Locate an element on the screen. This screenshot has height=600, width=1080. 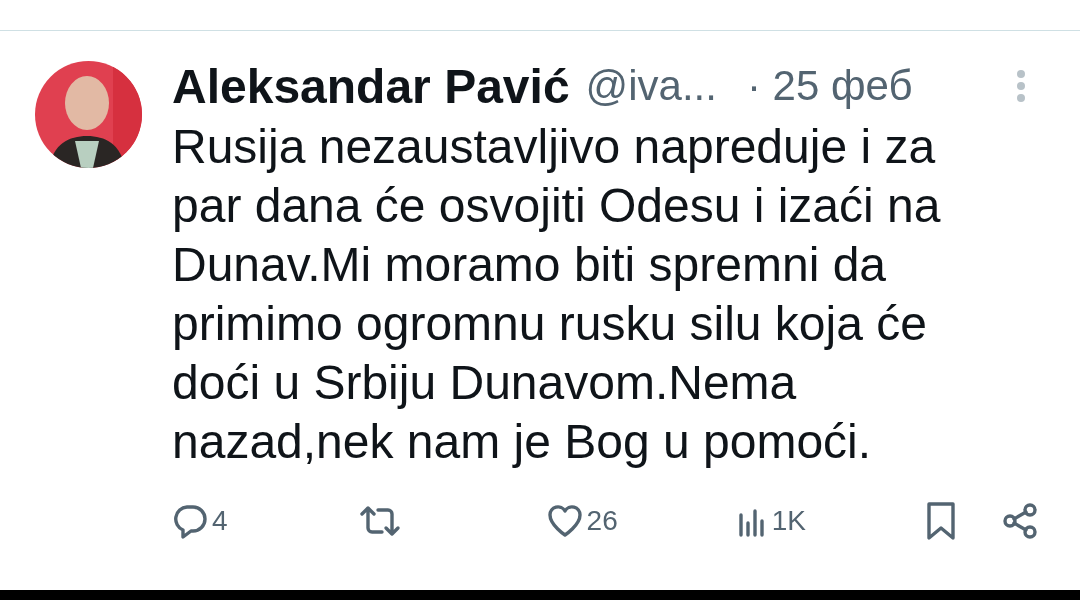
tweet-date: · 25 феб is located at coordinates (829, 86).